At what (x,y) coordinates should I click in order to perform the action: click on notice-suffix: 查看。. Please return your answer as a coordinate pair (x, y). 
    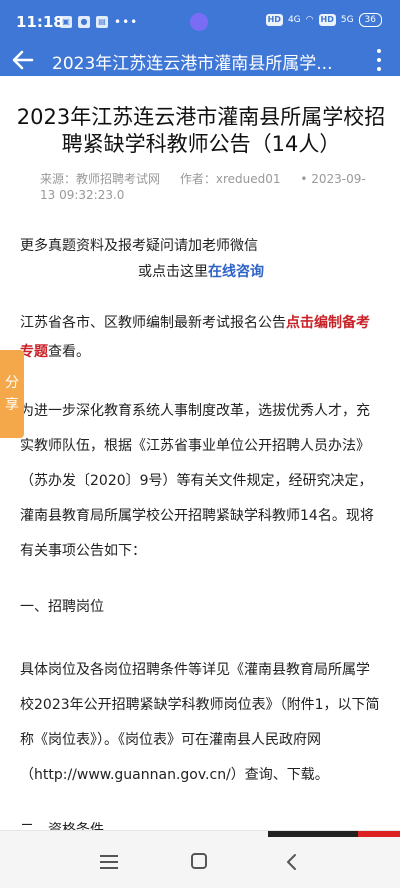
    Looking at the image, I should click on (69, 352).